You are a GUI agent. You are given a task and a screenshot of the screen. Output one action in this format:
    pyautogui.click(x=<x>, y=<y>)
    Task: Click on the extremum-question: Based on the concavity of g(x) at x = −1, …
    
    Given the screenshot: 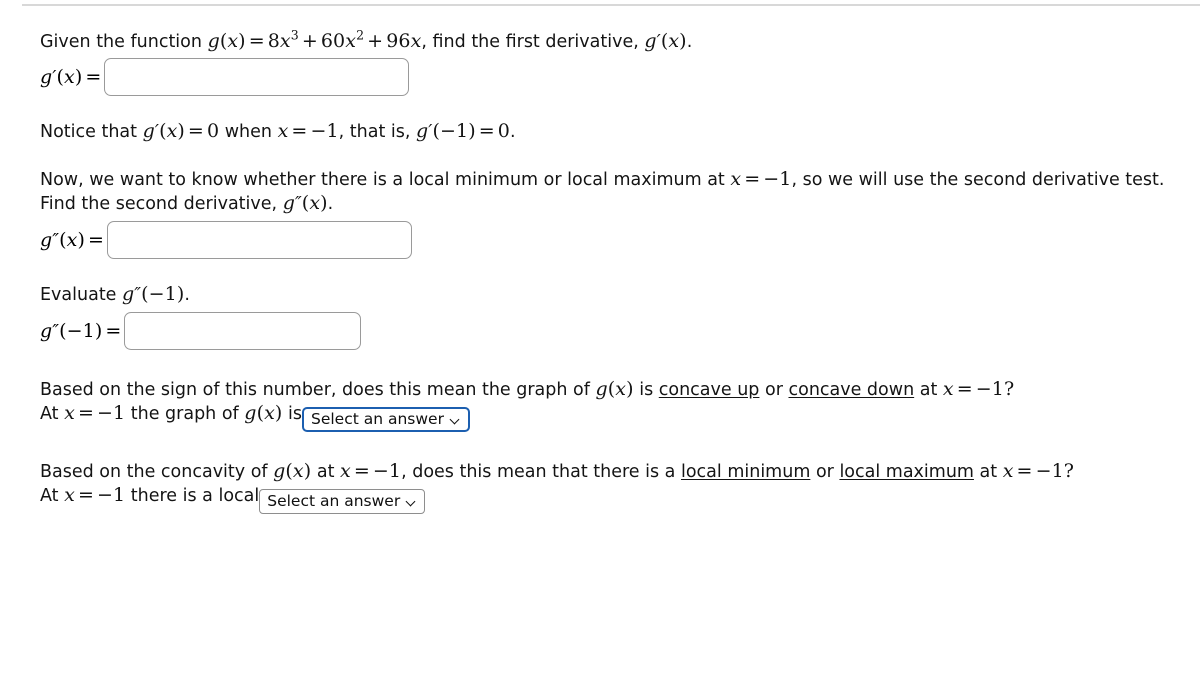 What is the action you would take?
    pyautogui.click(x=610, y=472)
    